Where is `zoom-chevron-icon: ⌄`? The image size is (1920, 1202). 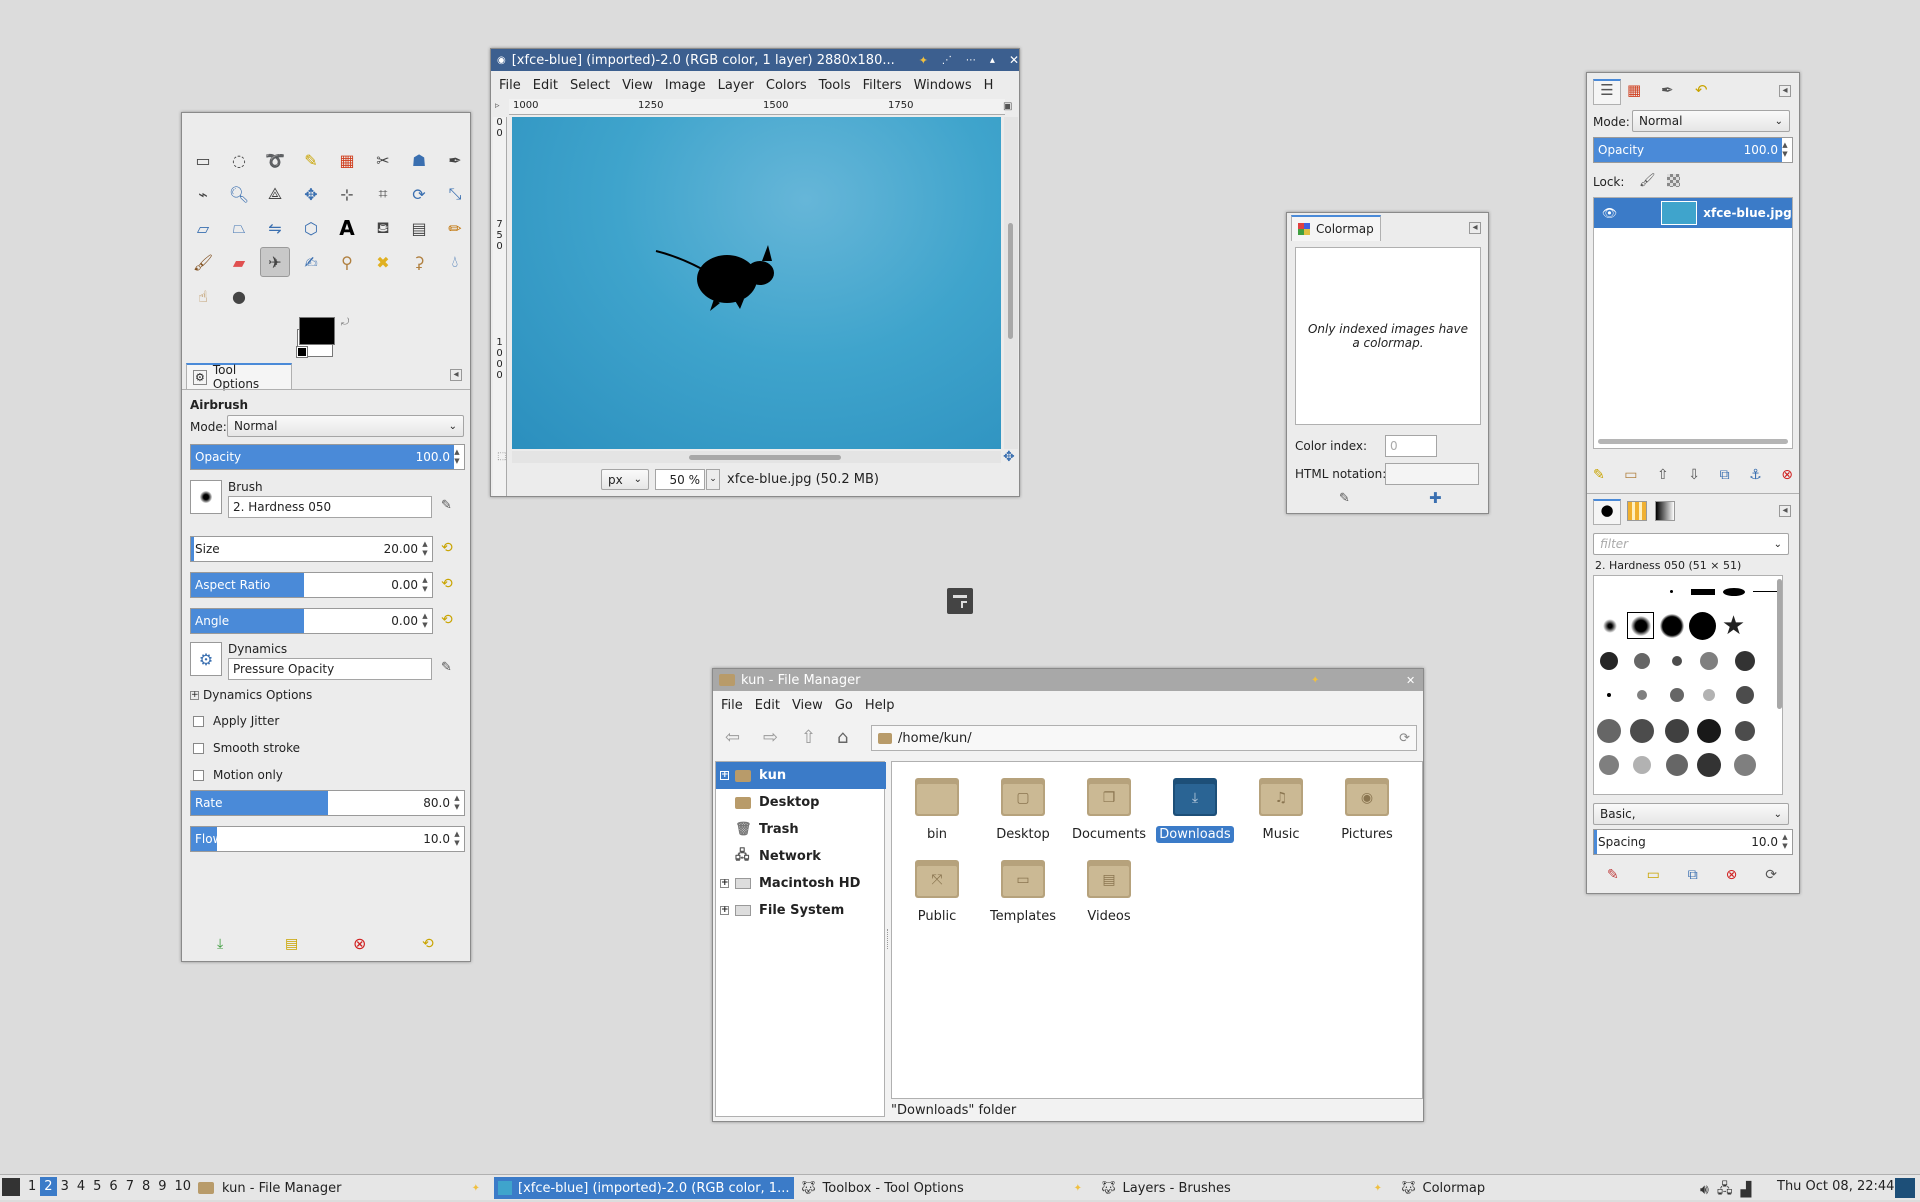 zoom-chevron-icon: ⌄ is located at coordinates (713, 479).